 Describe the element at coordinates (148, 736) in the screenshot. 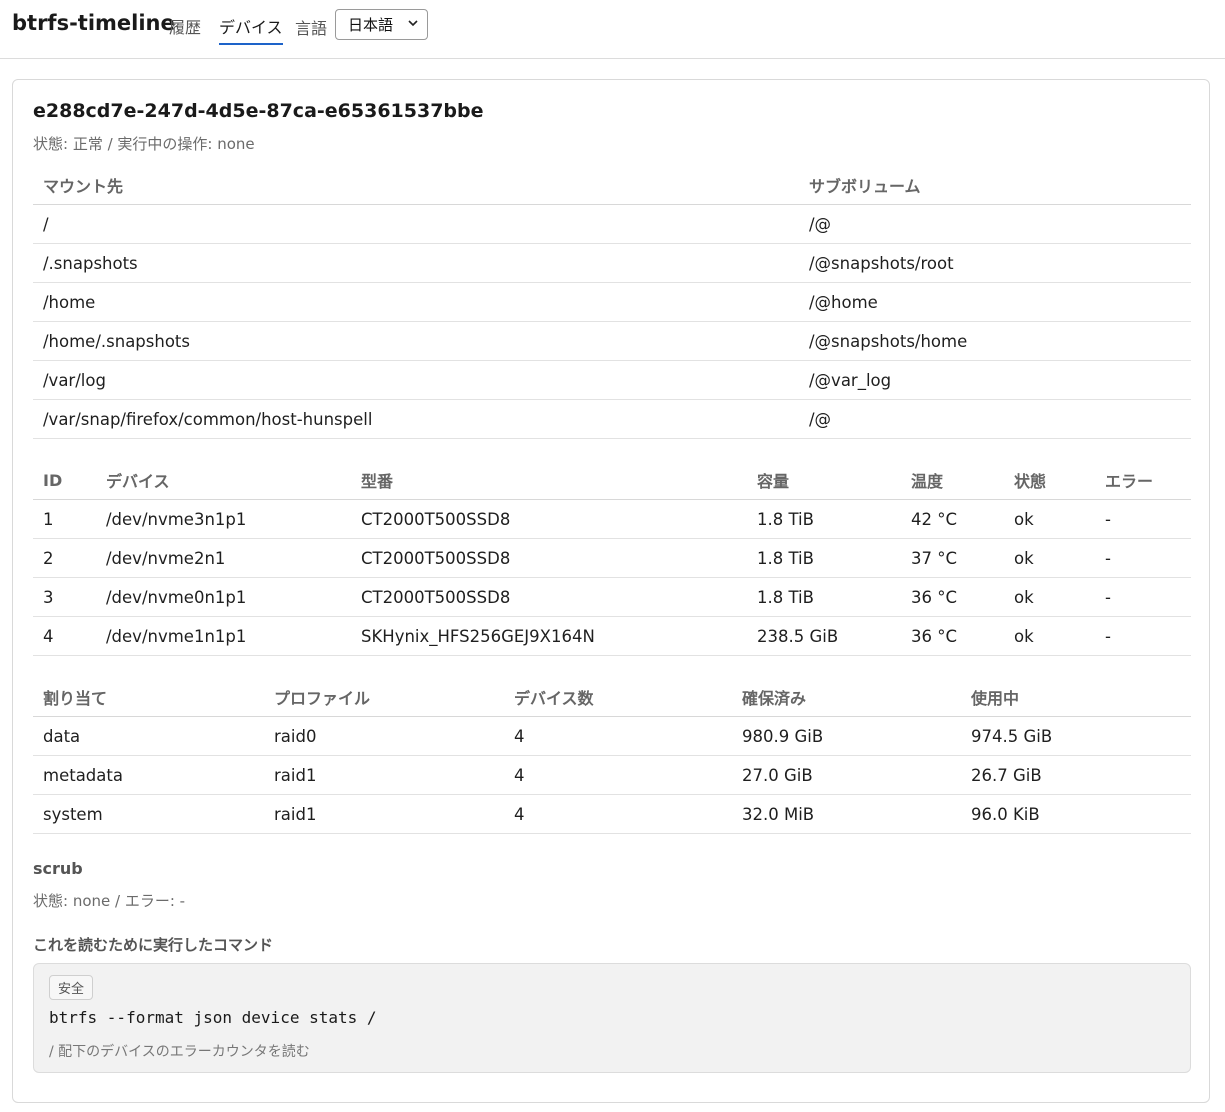

I see `alloc-type: data` at that location.